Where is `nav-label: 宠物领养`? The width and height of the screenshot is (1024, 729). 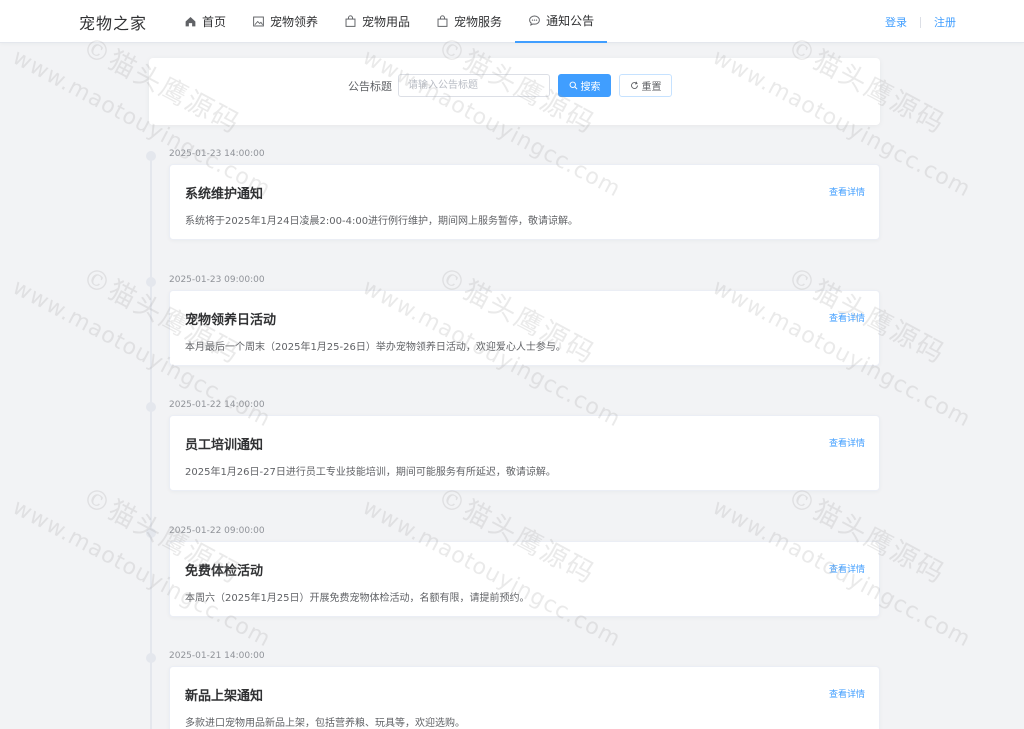 nav-label: 宠物领养 is located at coordinates (294, 22).